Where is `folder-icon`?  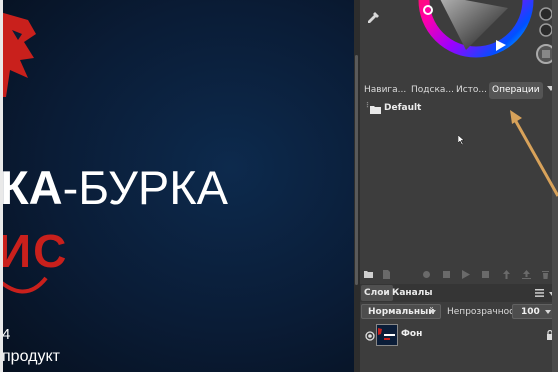
folder-icon is located at coordinates (375, 110).